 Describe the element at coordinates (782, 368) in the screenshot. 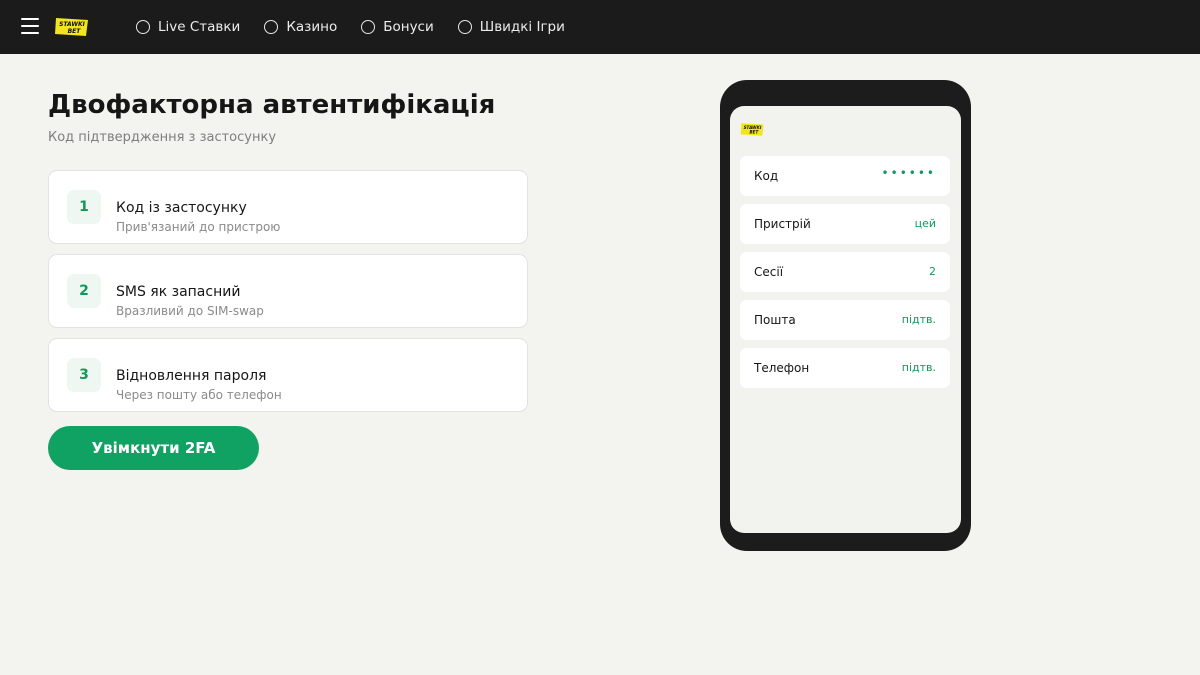

I see `row-key: Телефон` at that location.